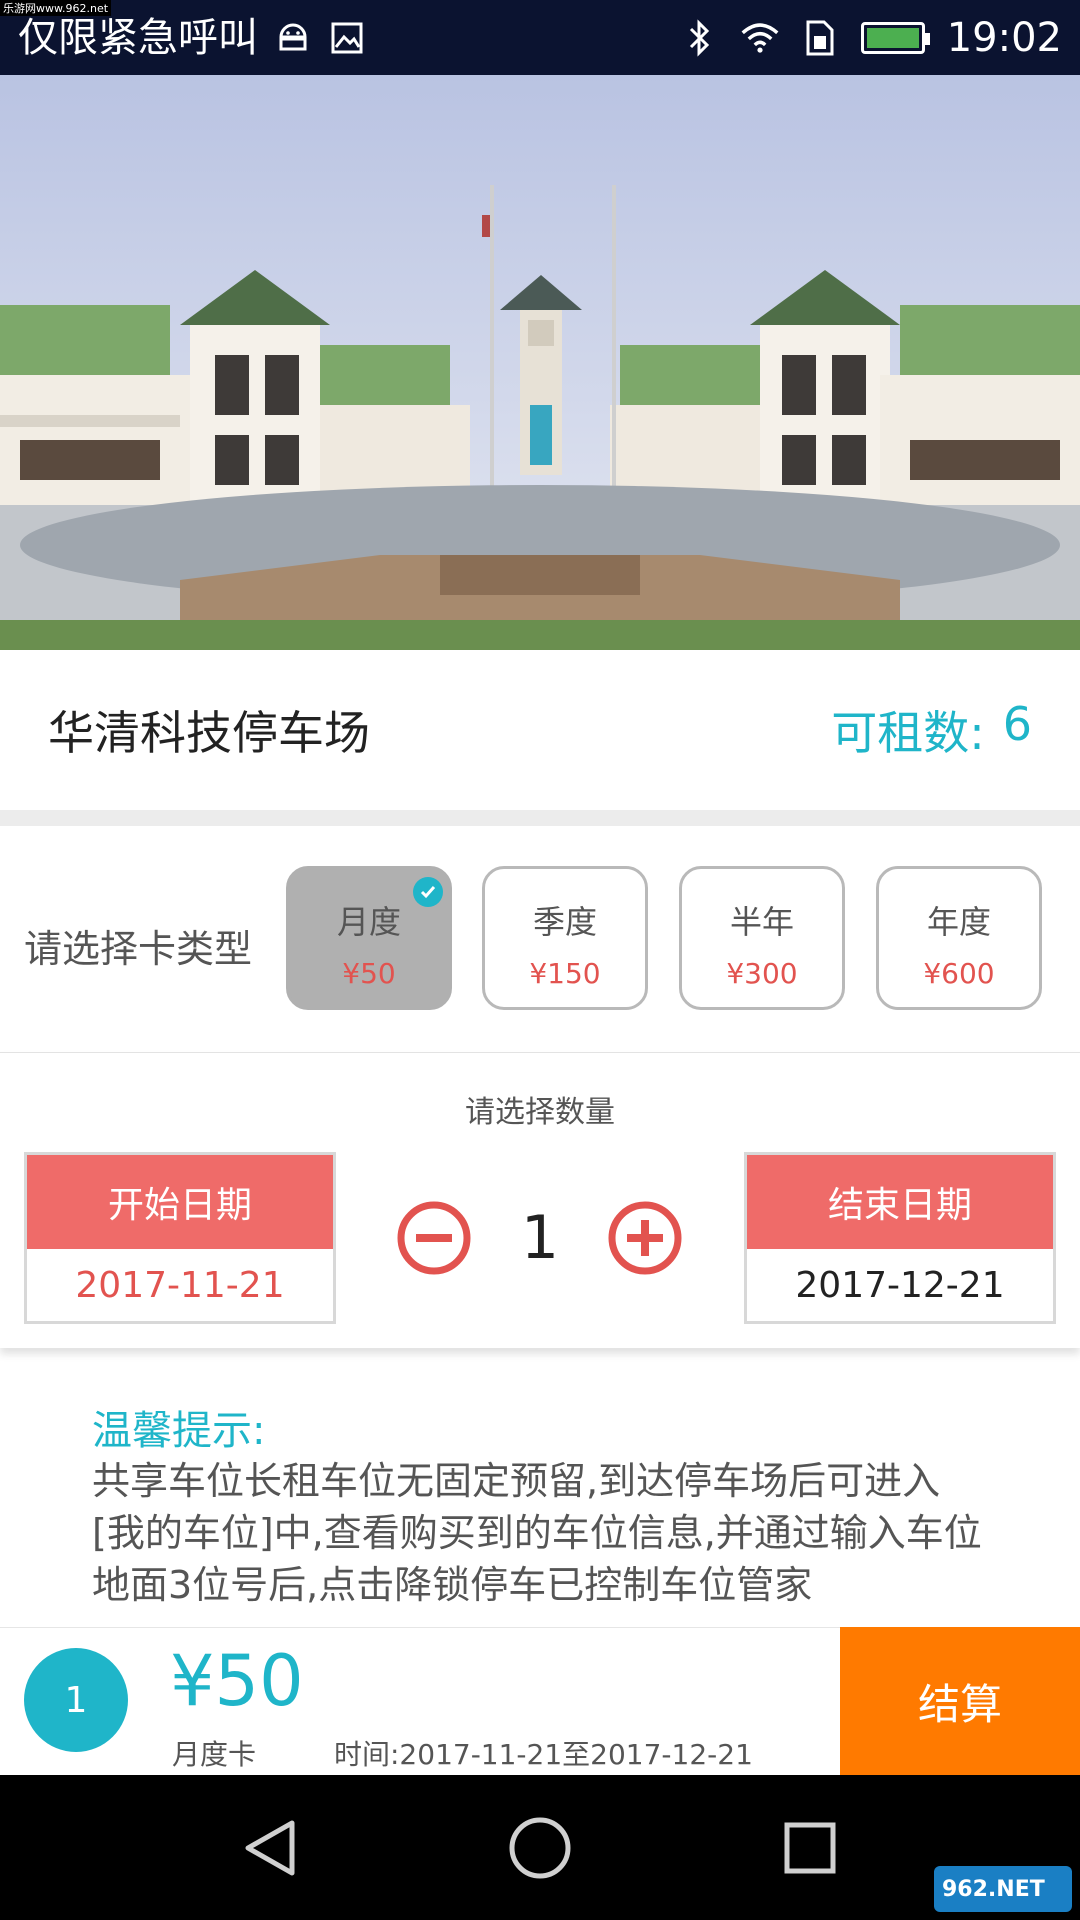 The image size is (1080, 1920). Describe the element at coordinates (369, 938) in the screenshot. I see `card-type-monthly: 月度 ¥50` at that location.